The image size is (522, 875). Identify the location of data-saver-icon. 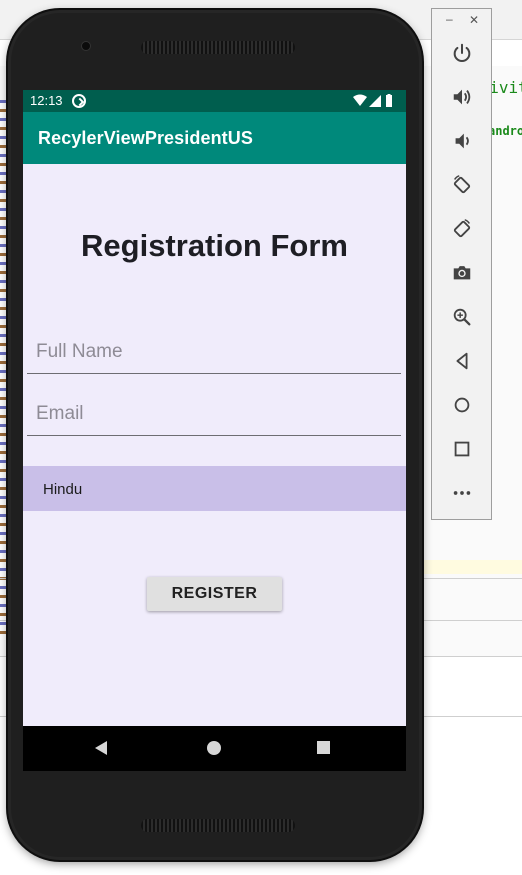
(79, 101).